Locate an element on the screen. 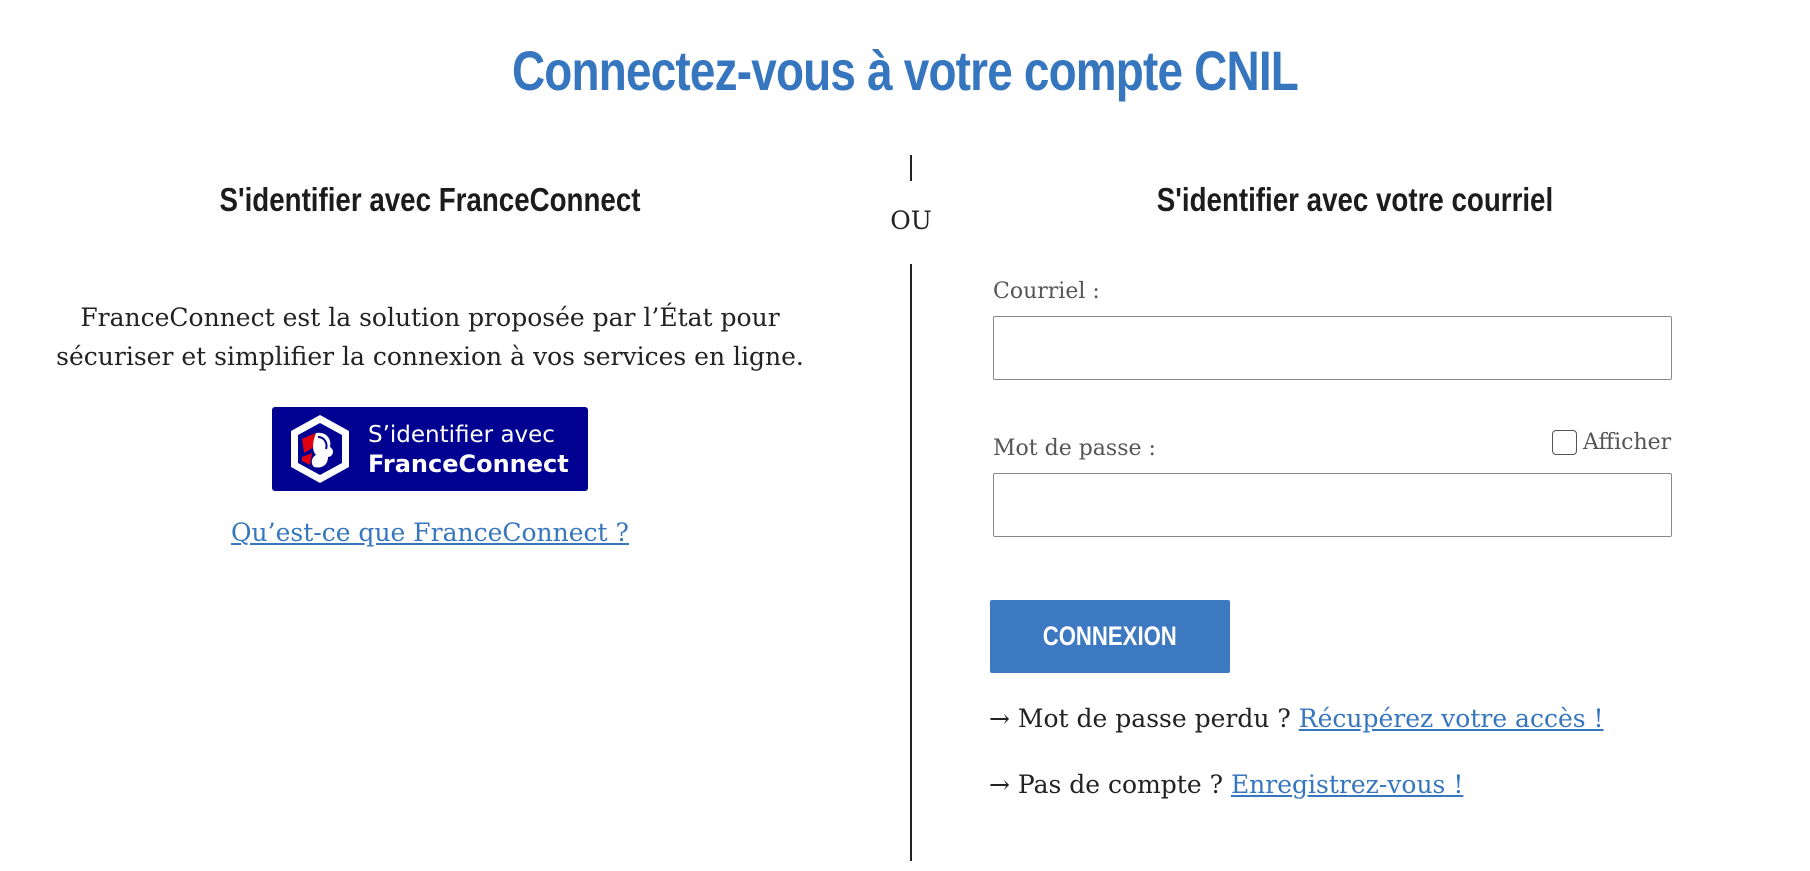  divider-text: OU is located at coordinates (911, 220).